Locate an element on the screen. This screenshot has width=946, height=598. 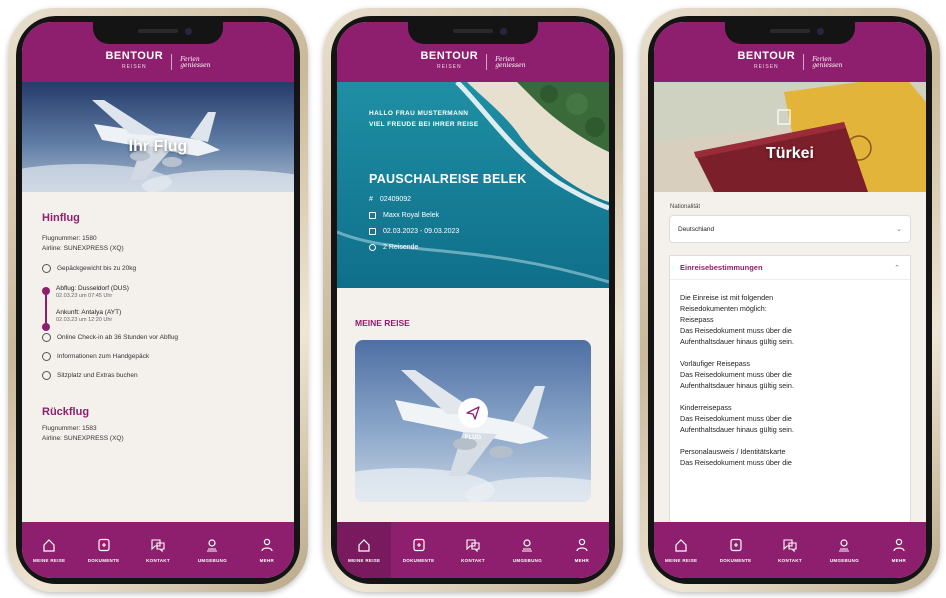
greeting-line2: VIEL FREUDE BEI IHRER REISE is located at coordinates (424, 124).